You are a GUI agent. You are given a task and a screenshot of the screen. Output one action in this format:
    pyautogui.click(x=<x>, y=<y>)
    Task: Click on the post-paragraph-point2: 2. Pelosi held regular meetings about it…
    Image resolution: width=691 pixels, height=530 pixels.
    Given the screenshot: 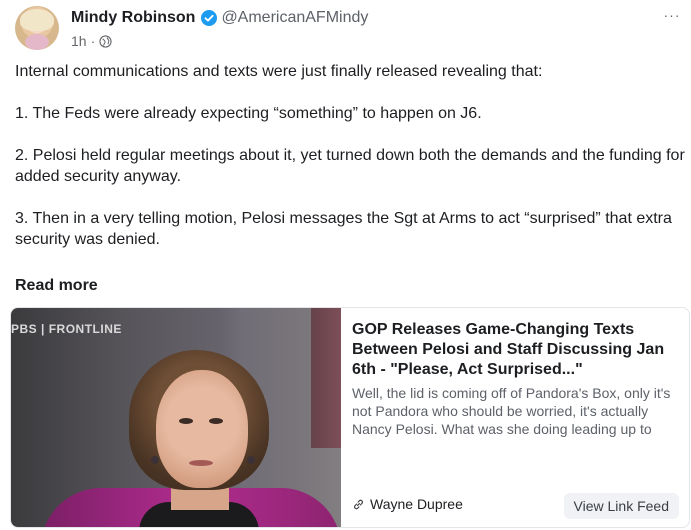 What is the action you would take?
    pyautogui.click(x=350, y=166)
    